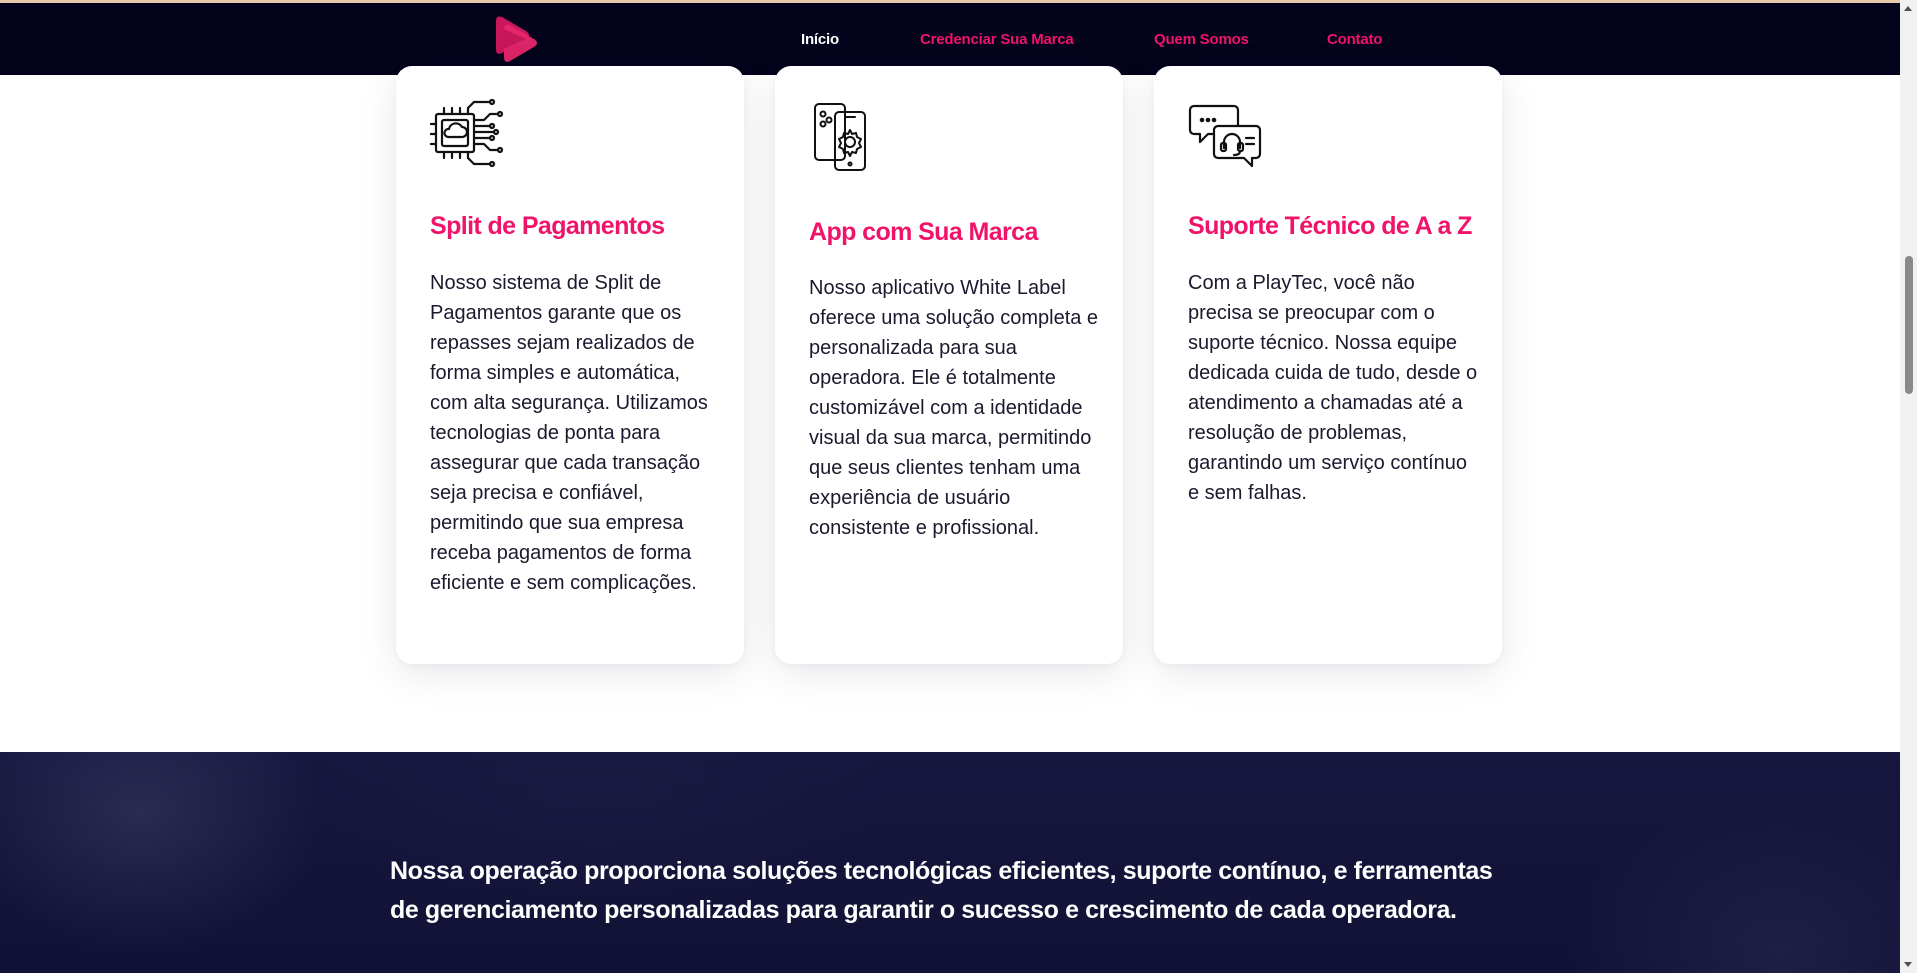 The width and height of the screenshot is (1917, 973). Describe the element at coordinates (1225, 136) in the screenshot. I see `support-chat-icon` at that location.